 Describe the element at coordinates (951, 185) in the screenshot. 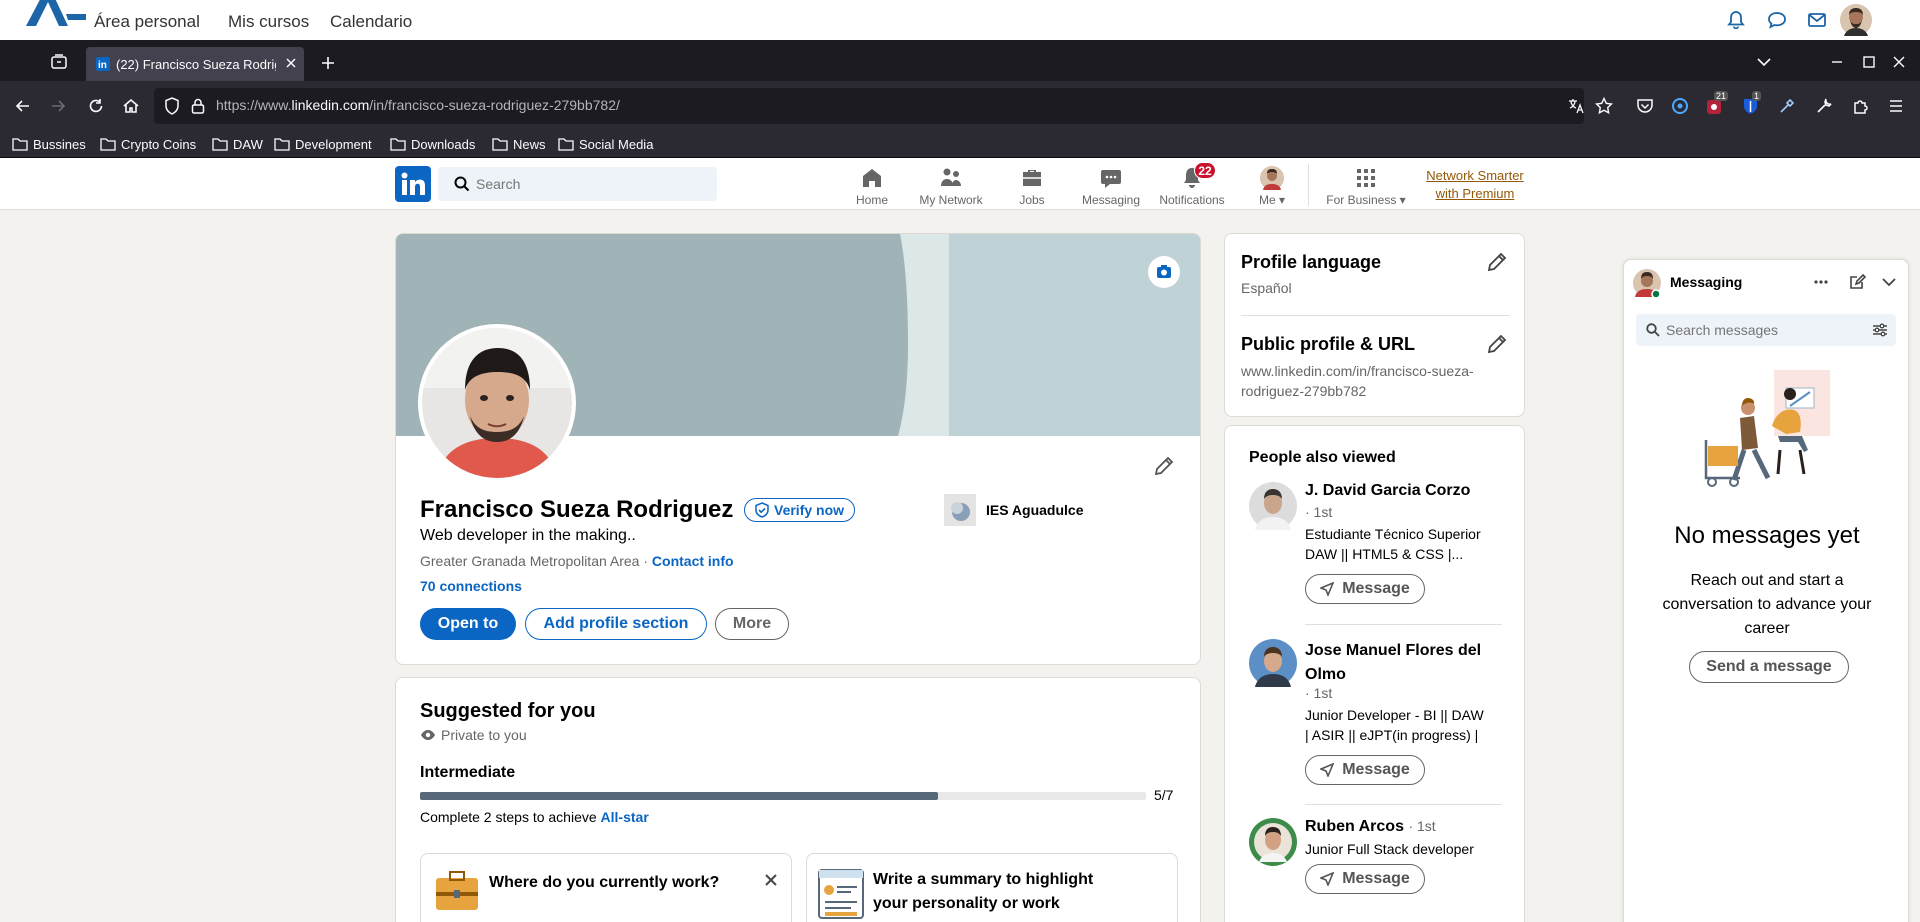

I see `nav-my-network: My Network` at that location.